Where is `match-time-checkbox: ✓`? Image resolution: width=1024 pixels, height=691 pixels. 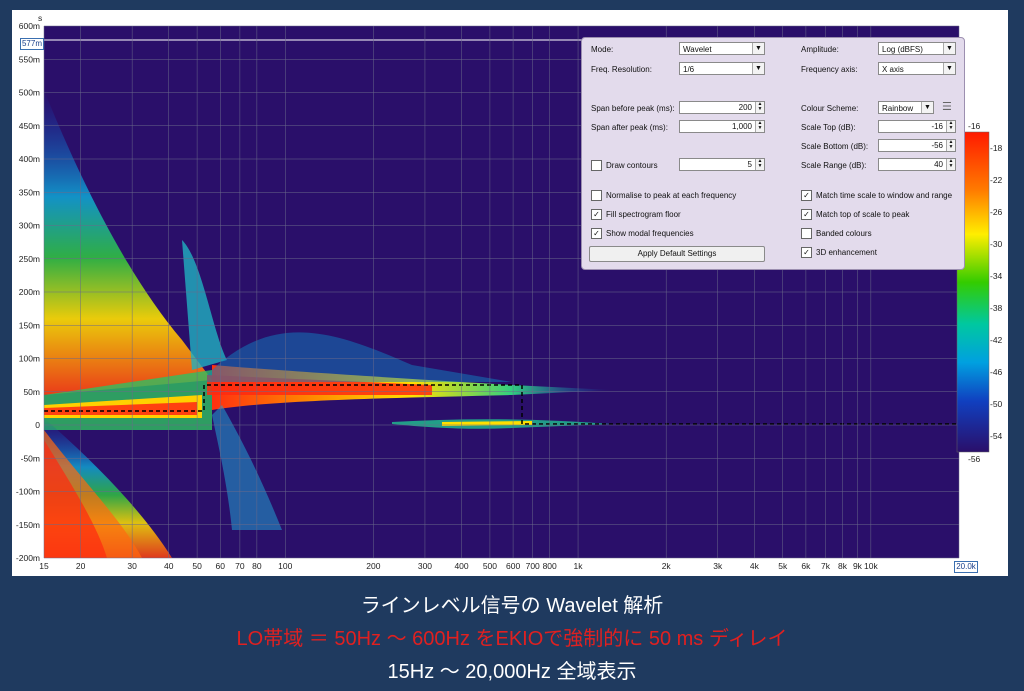
match-time-checkbox: ✓ is located at coordinates (806, 195).